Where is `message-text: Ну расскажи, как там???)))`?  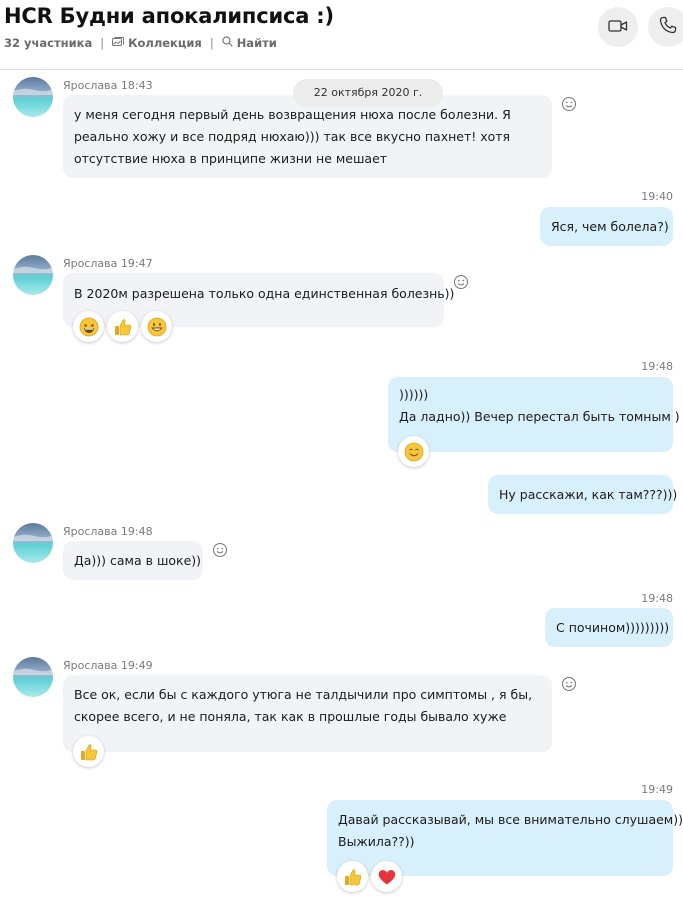
message-text: Ну расскажи, как там???))) is located at coordinates (588, 494).